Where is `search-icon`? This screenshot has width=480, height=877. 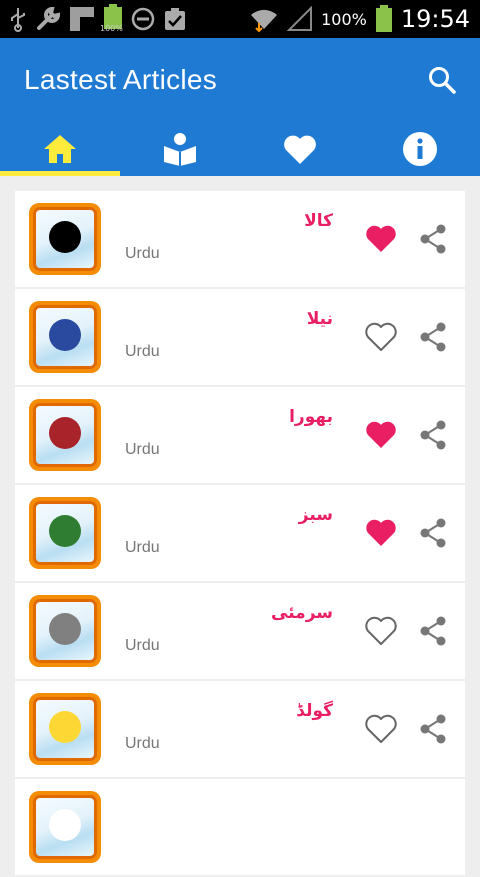 search-icon is located at coordinates (442, 80).